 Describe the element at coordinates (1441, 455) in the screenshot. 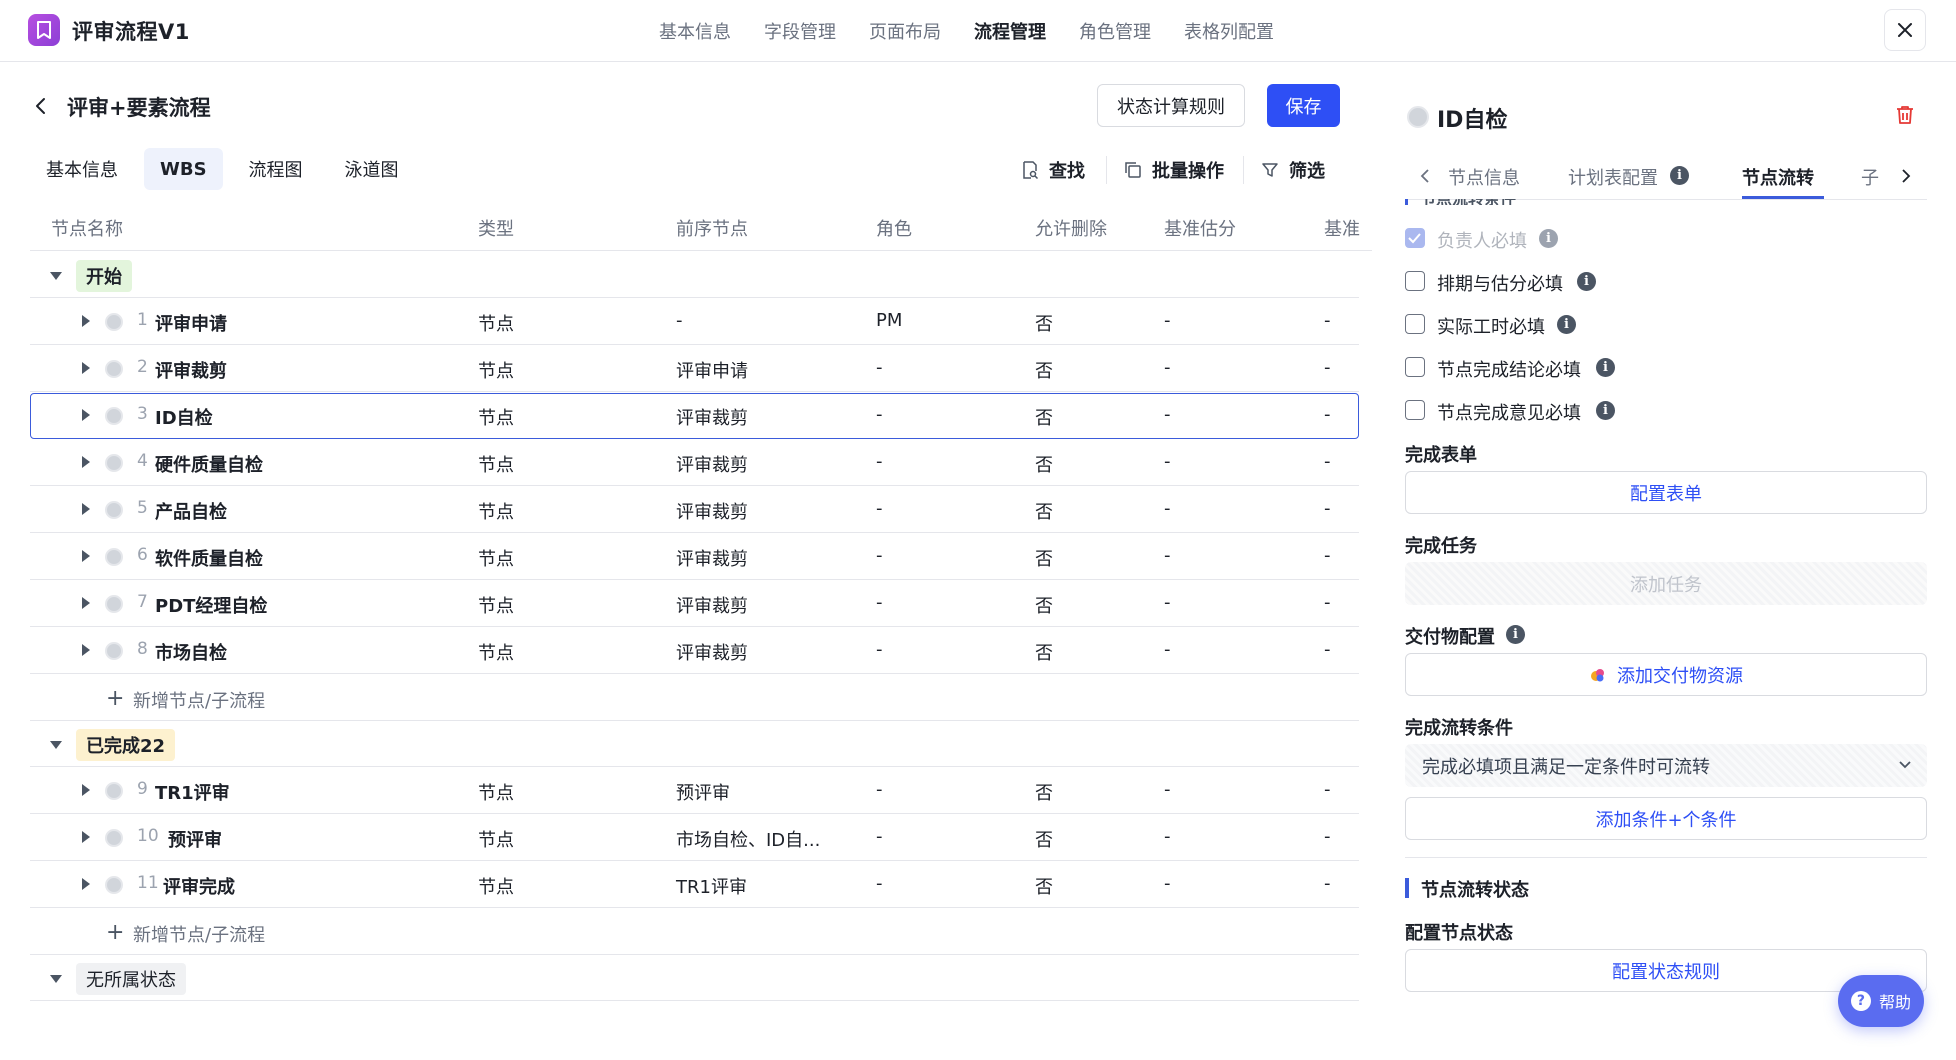

I see `complete-form-label: 完成表单` at that location.